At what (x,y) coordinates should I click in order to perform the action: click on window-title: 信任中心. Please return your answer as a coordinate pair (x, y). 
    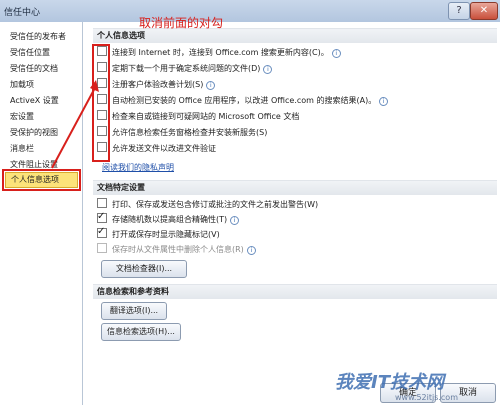
    Looking at the image, I should click on (22, 13).